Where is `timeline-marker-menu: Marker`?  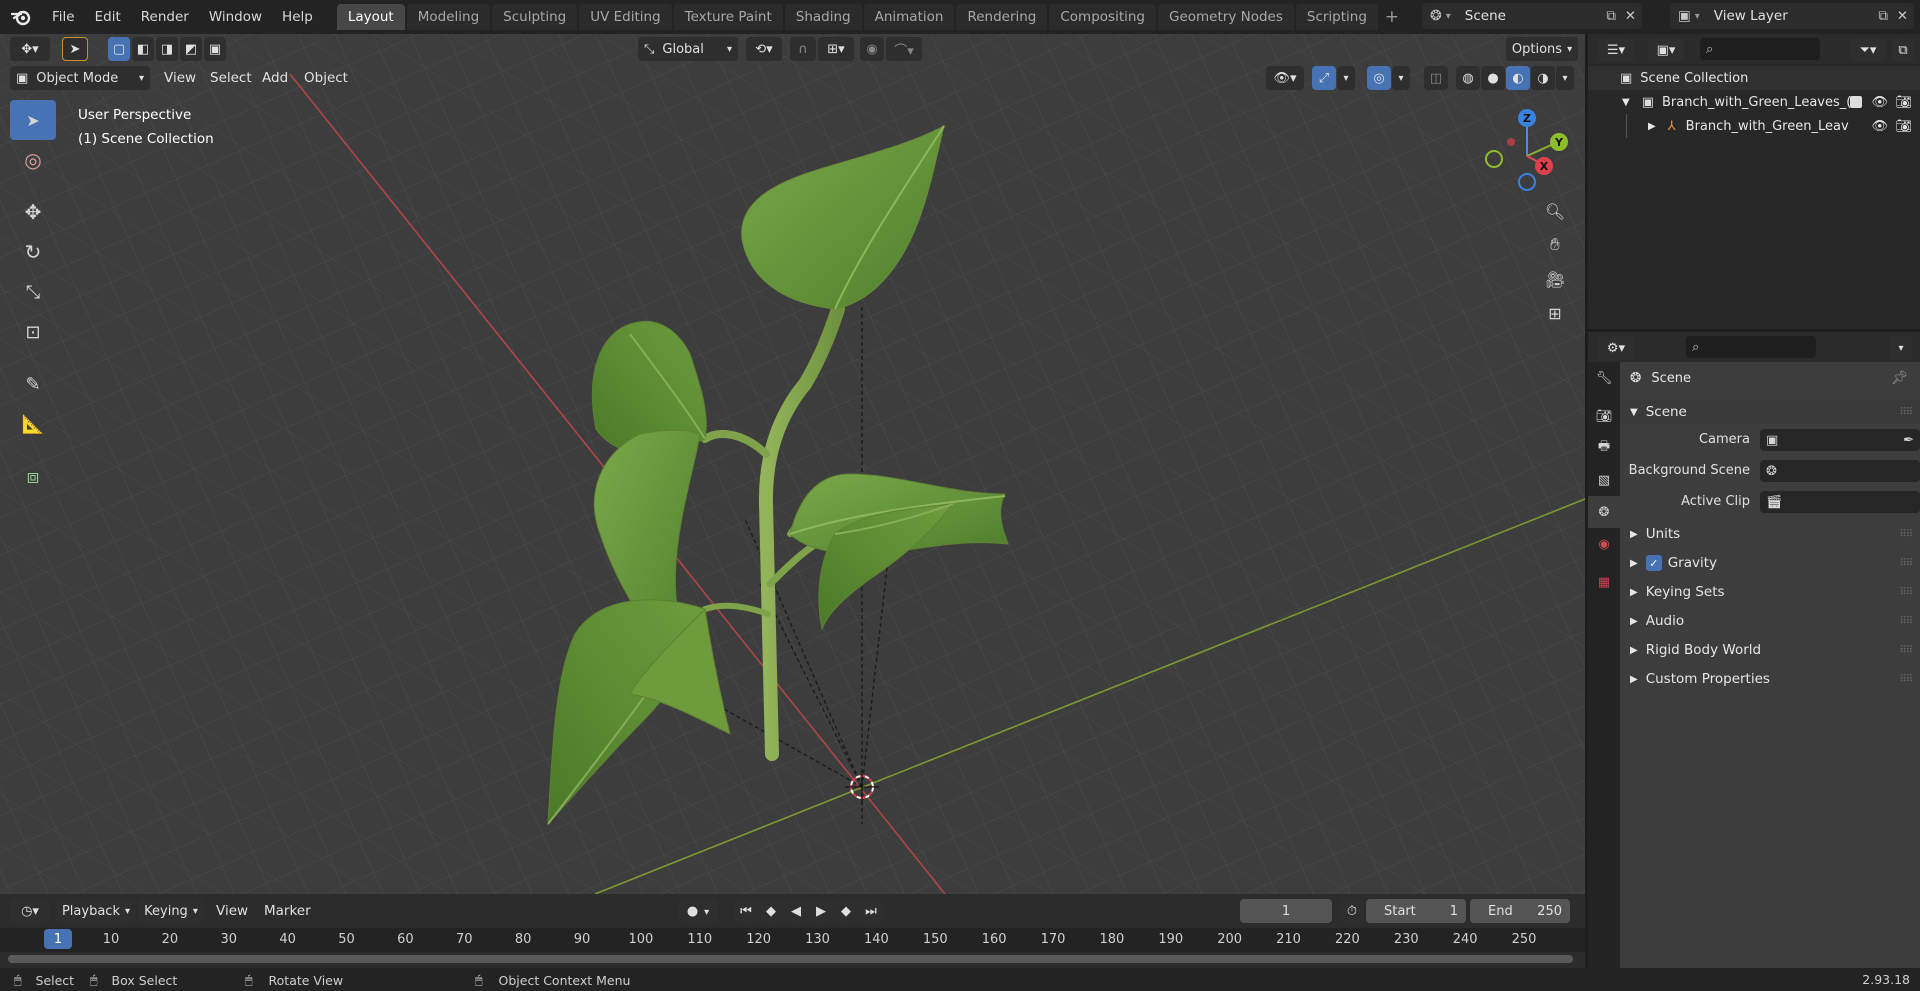
timeline-marker-menu: Marker is located at coordinates (287, 911).